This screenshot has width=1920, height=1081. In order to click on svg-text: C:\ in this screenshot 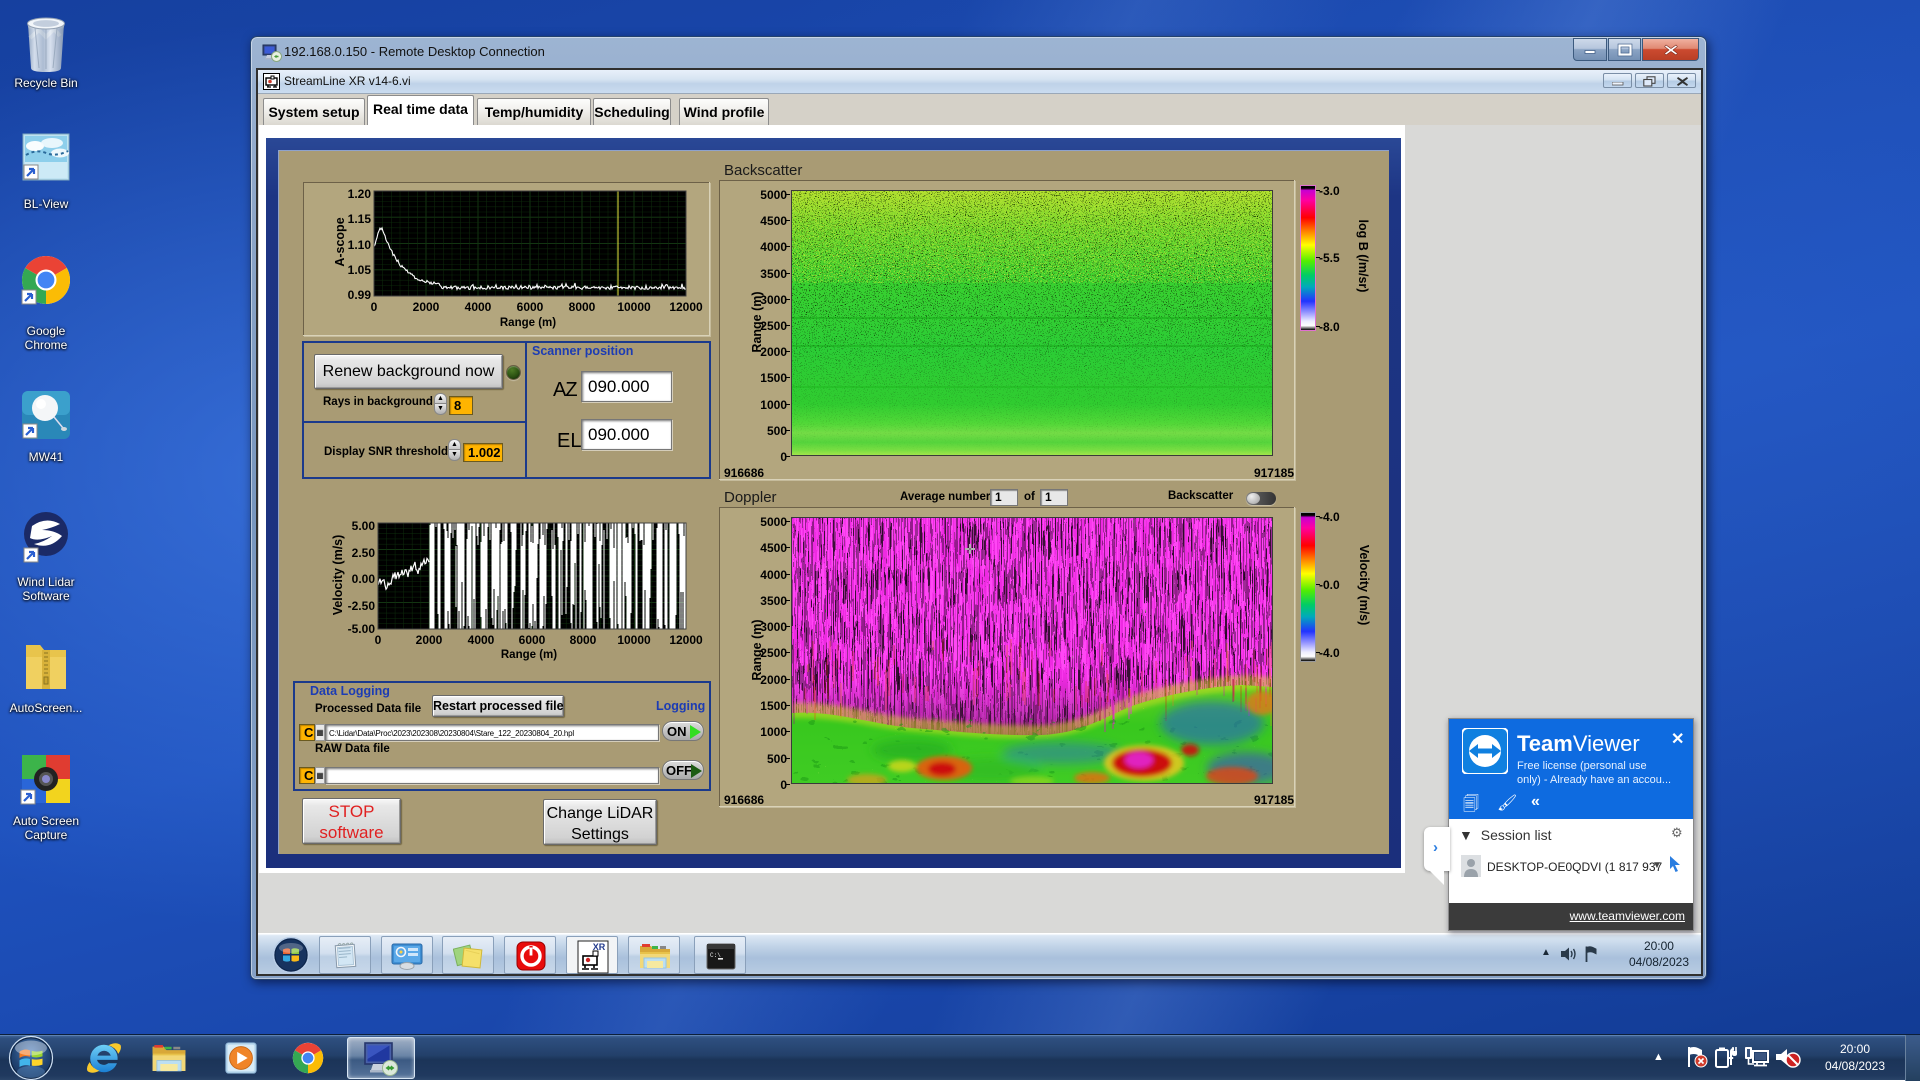, I will do `click(715, 955)`.